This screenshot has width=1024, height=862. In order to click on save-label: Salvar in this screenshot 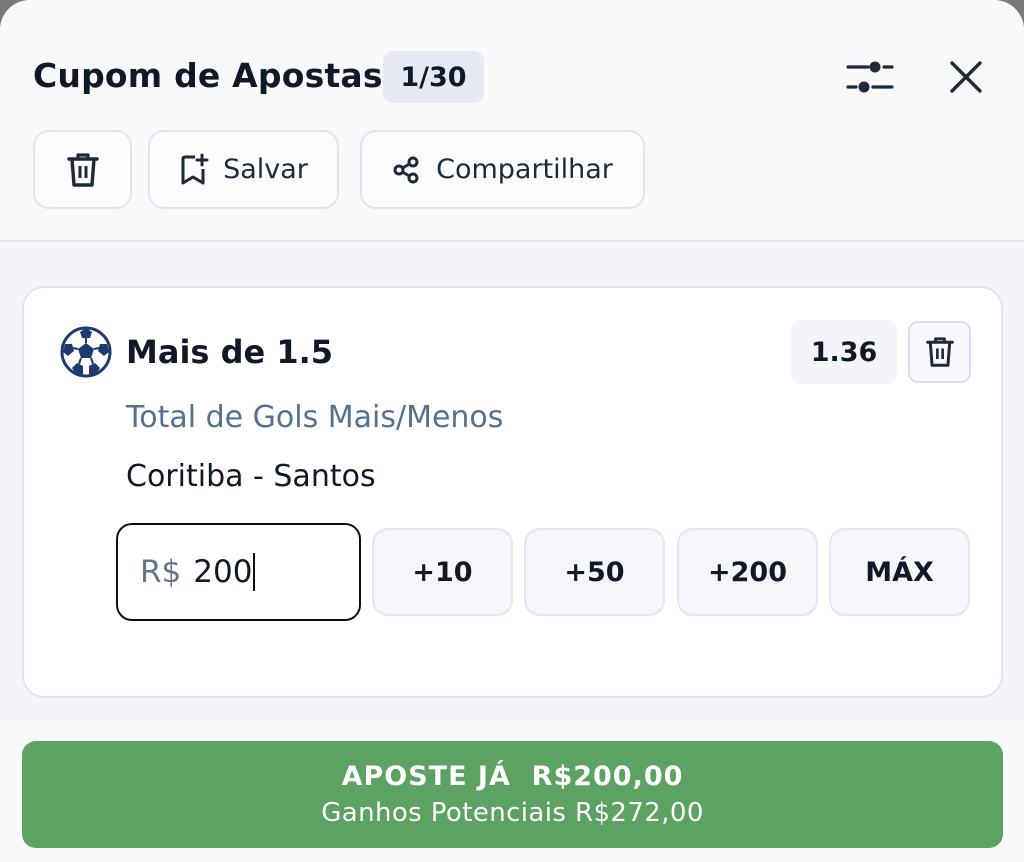, I will do `click(265, 169)`.